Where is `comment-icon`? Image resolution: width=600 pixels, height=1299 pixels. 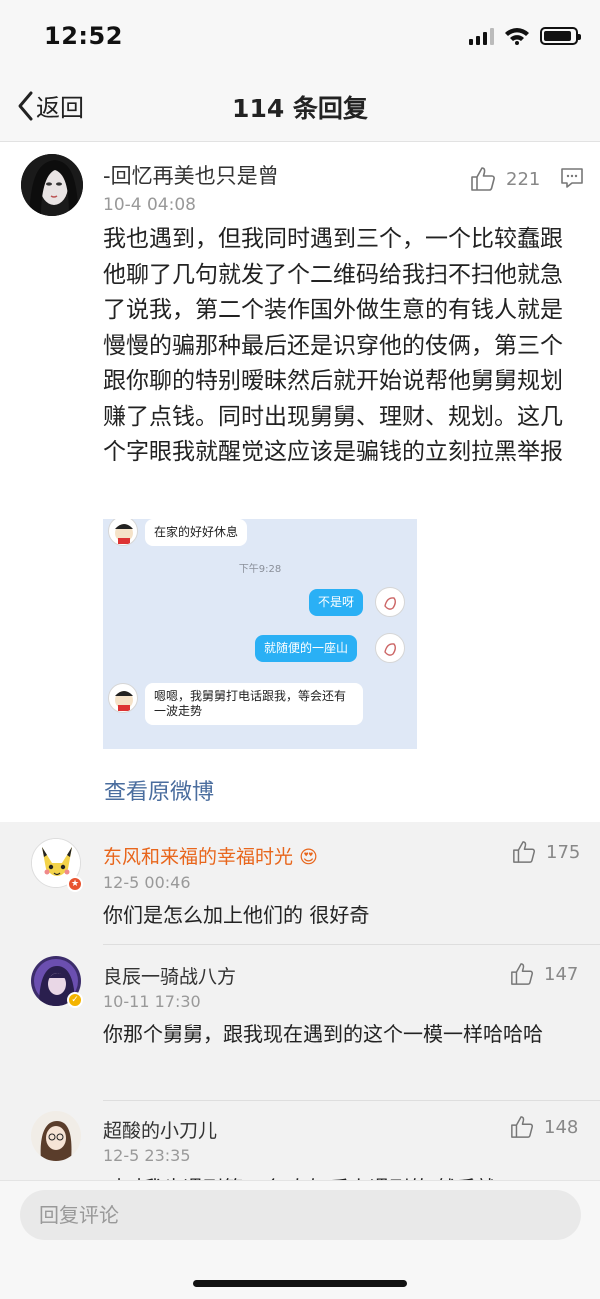 comment-icon is located at coordinates (572, 178).